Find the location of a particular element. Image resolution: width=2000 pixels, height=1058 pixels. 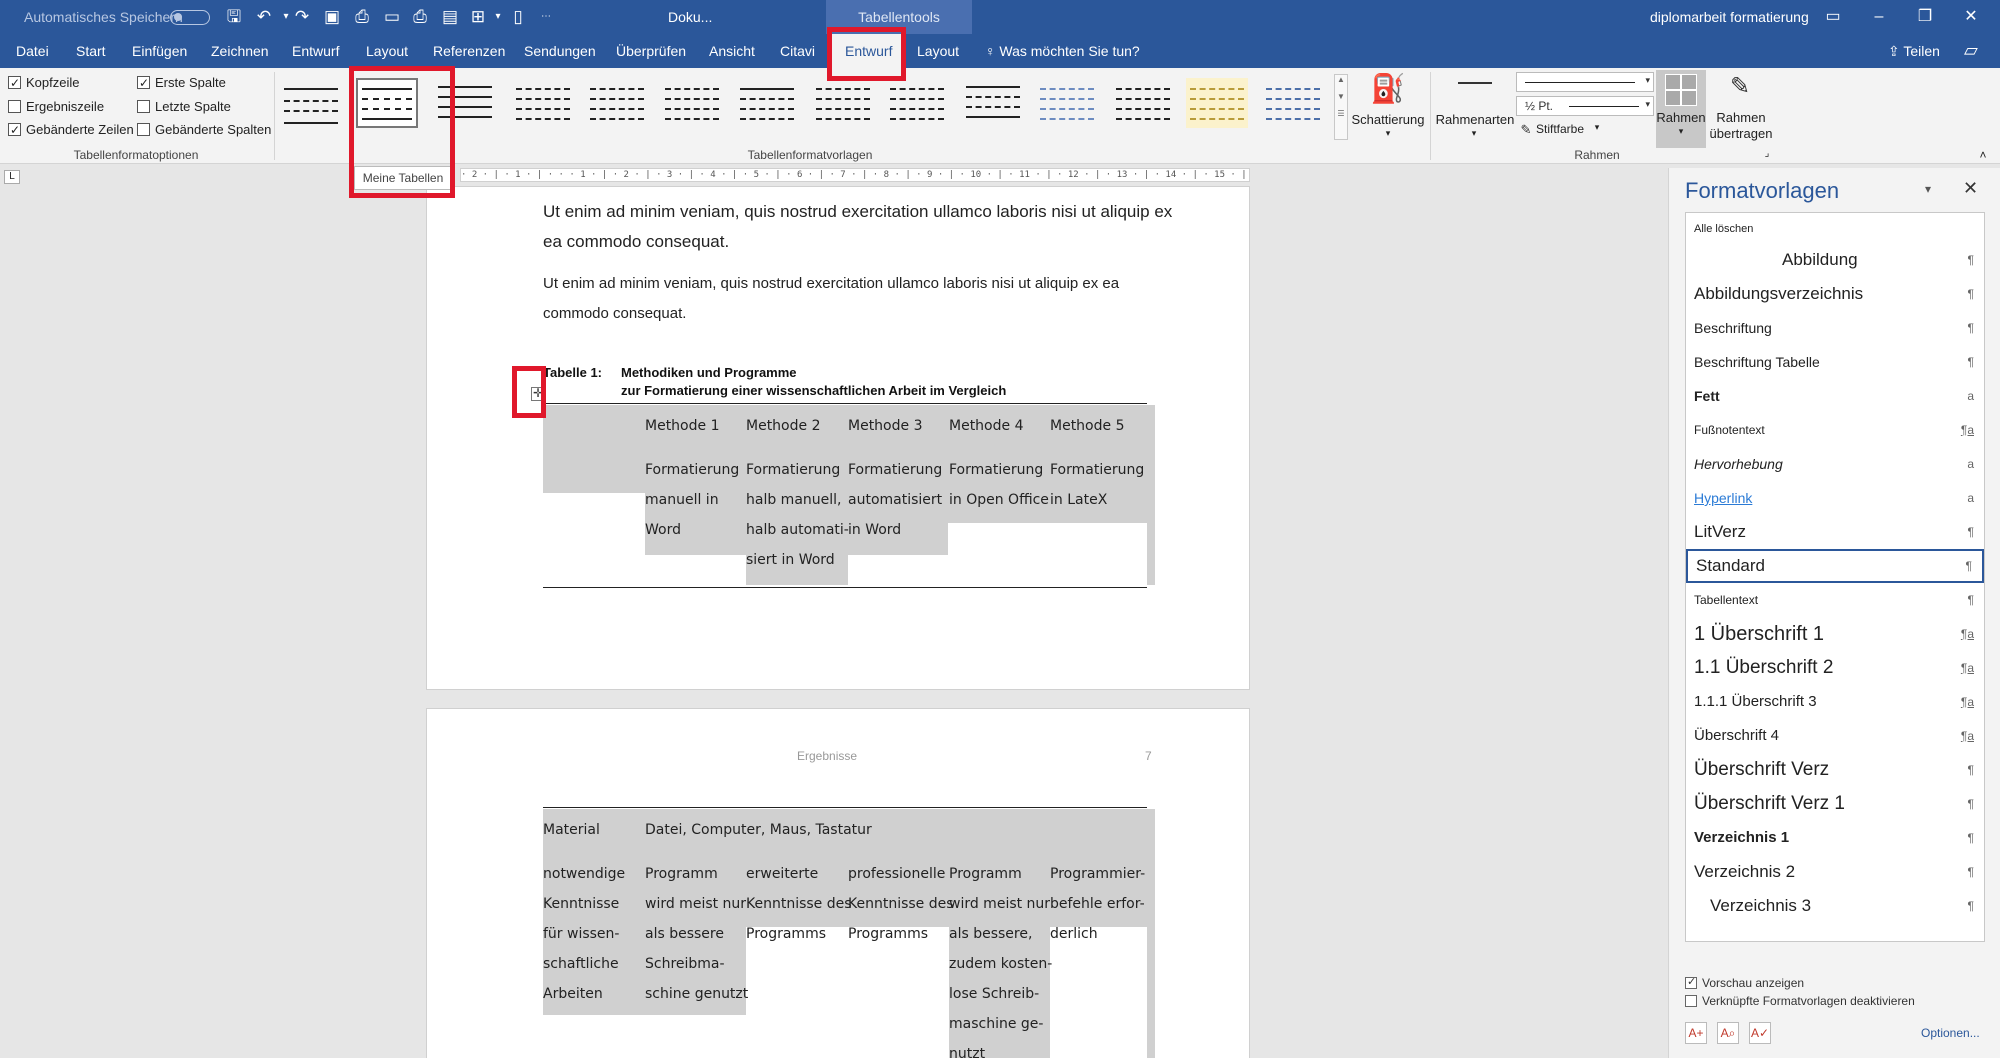

checkbox-ergebniszeile: Ergebniszeile is located at coordinates (56, 107).